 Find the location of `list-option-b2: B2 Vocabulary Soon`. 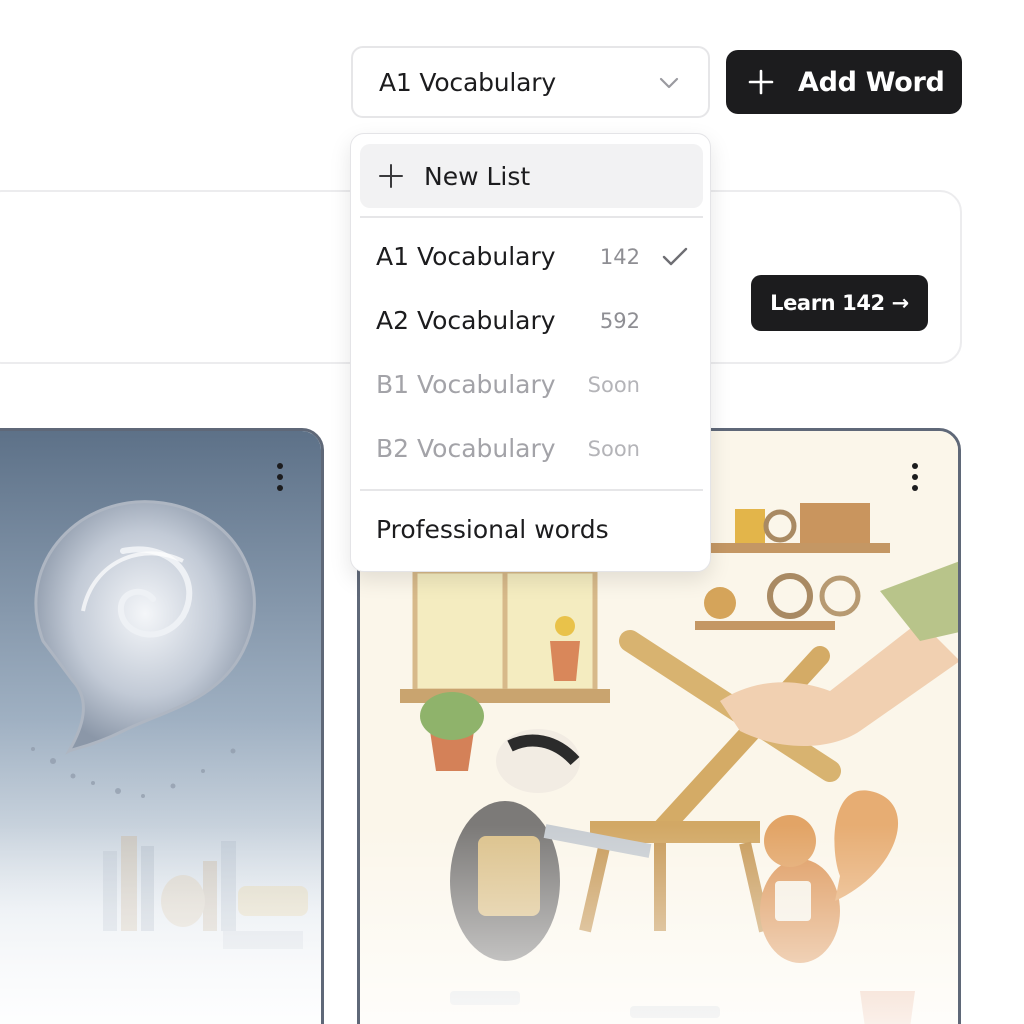

list-option-b2: B2 Vocabulary Soon is located at coordinates (531, 451).